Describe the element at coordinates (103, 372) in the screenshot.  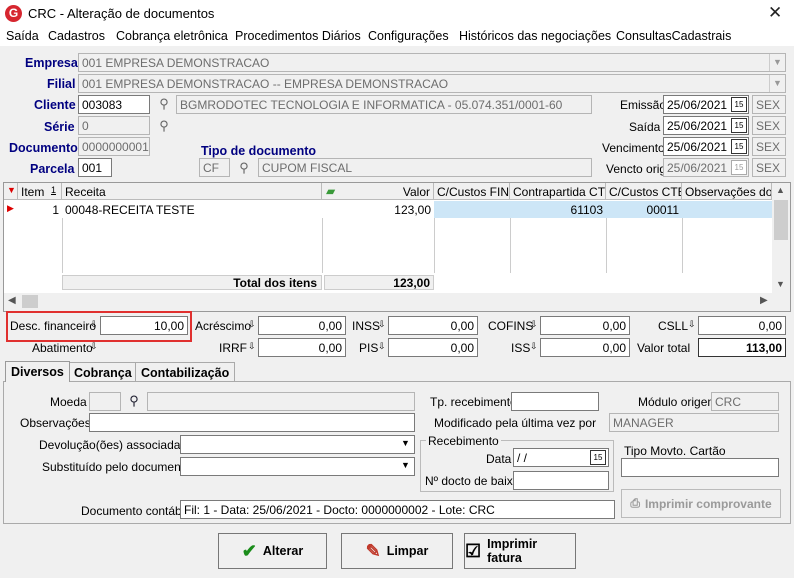
I see `tab-cobranca: Cobrança` at that location.